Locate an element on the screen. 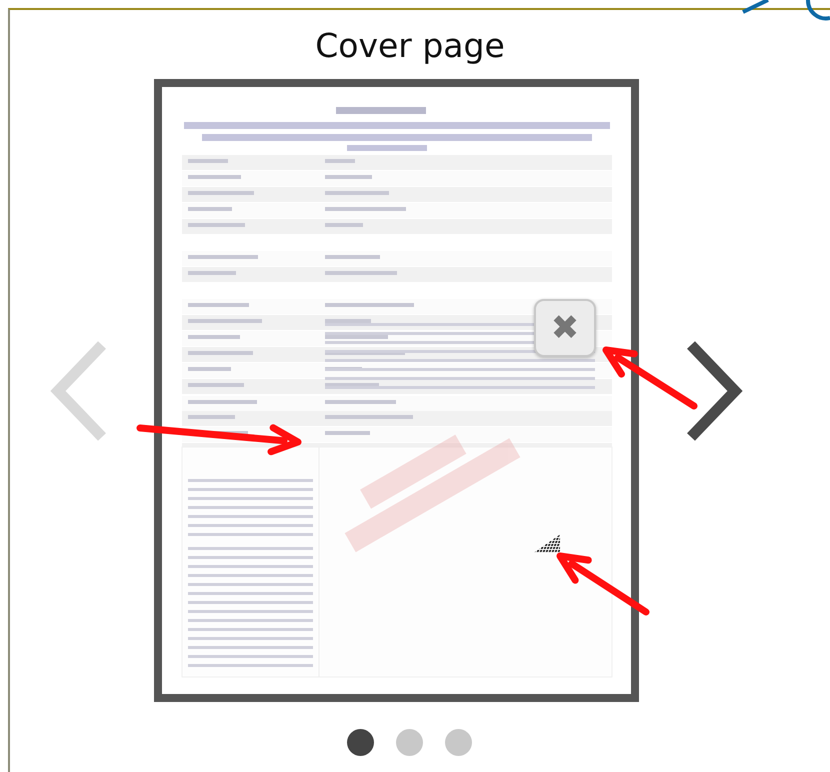 The height and width of the screenshot is (772, 830). close-button: ✖ is located at coordinates (565, 328).